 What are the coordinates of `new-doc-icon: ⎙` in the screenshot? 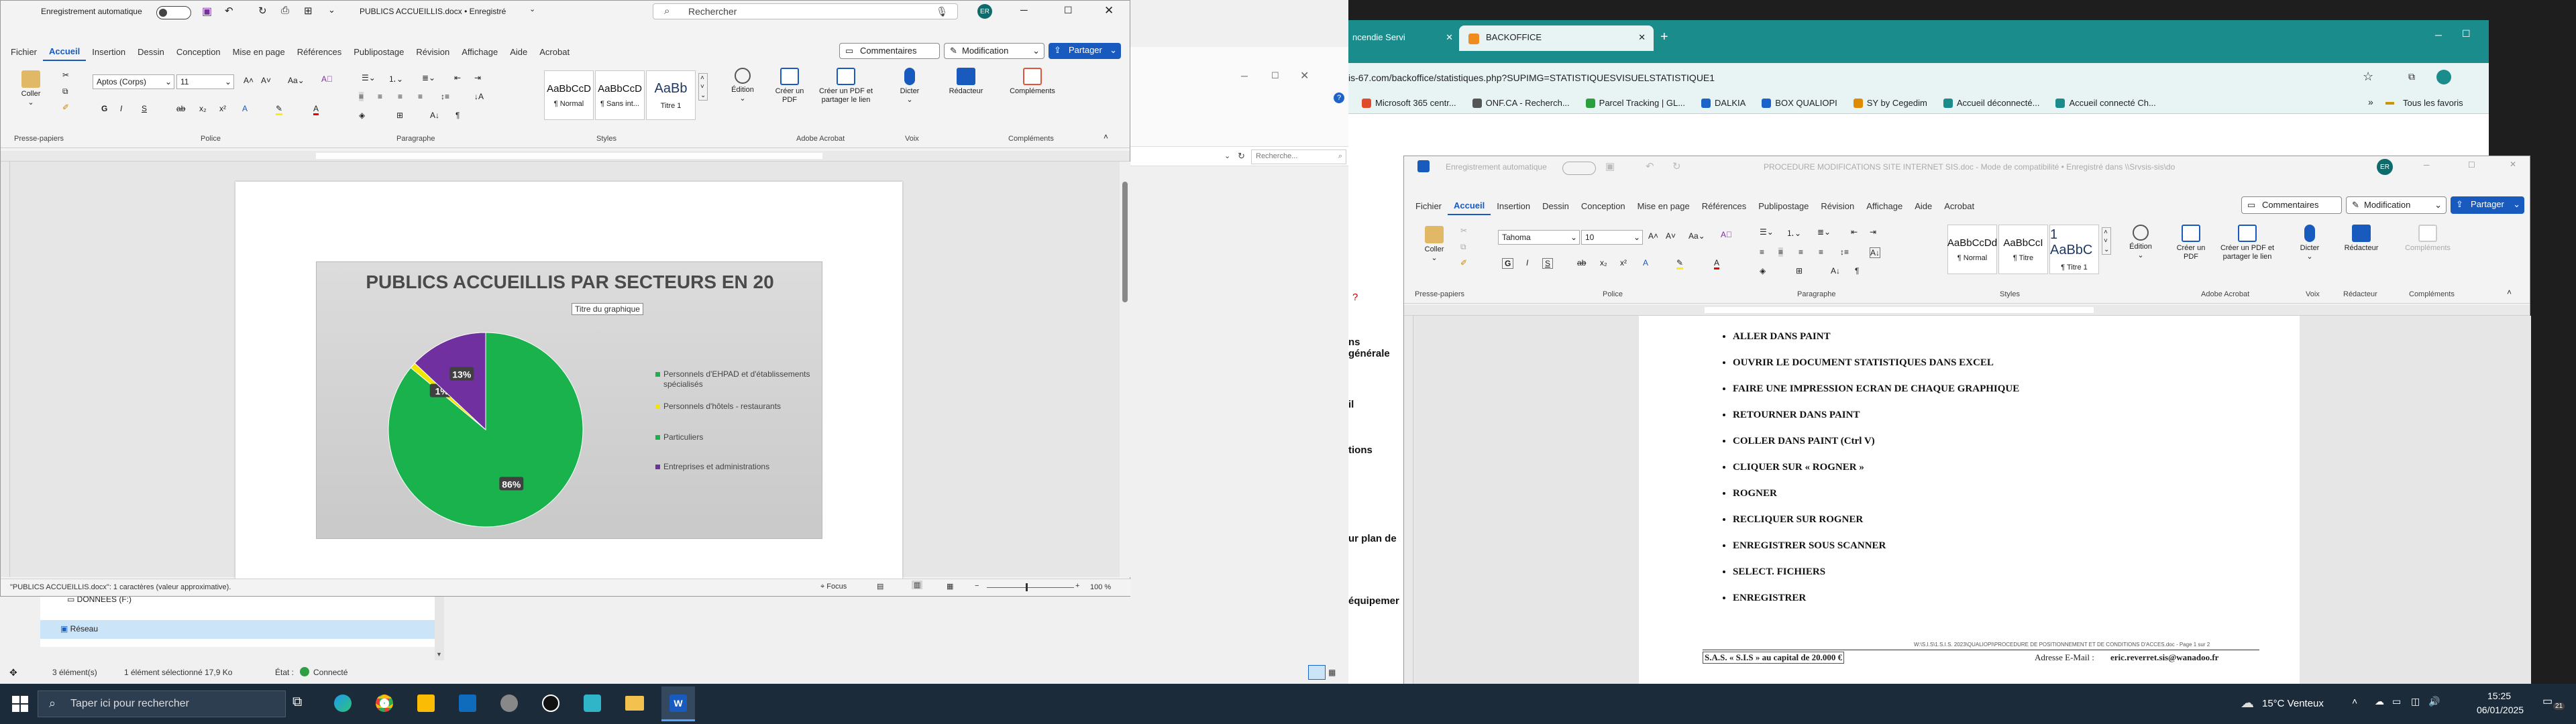 It's located at (285, 10).